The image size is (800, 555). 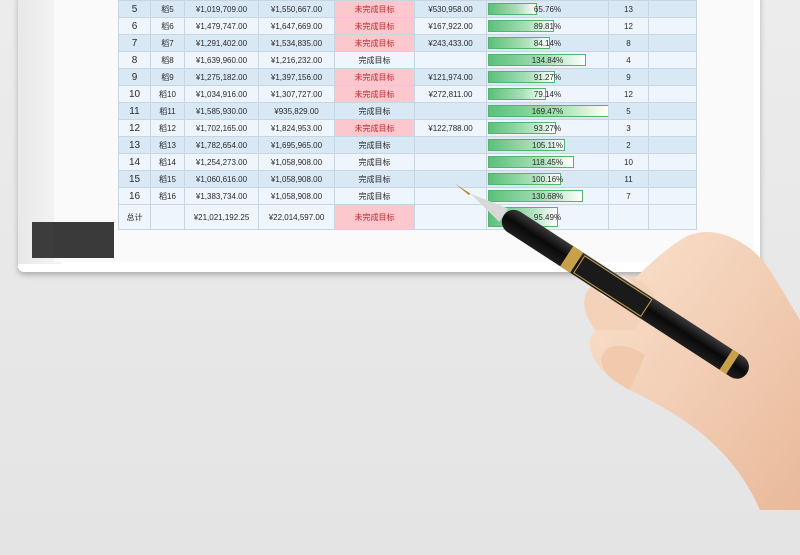 I want to click on row-actual: ¥1,824,953.00, so click(x=296, y=128).